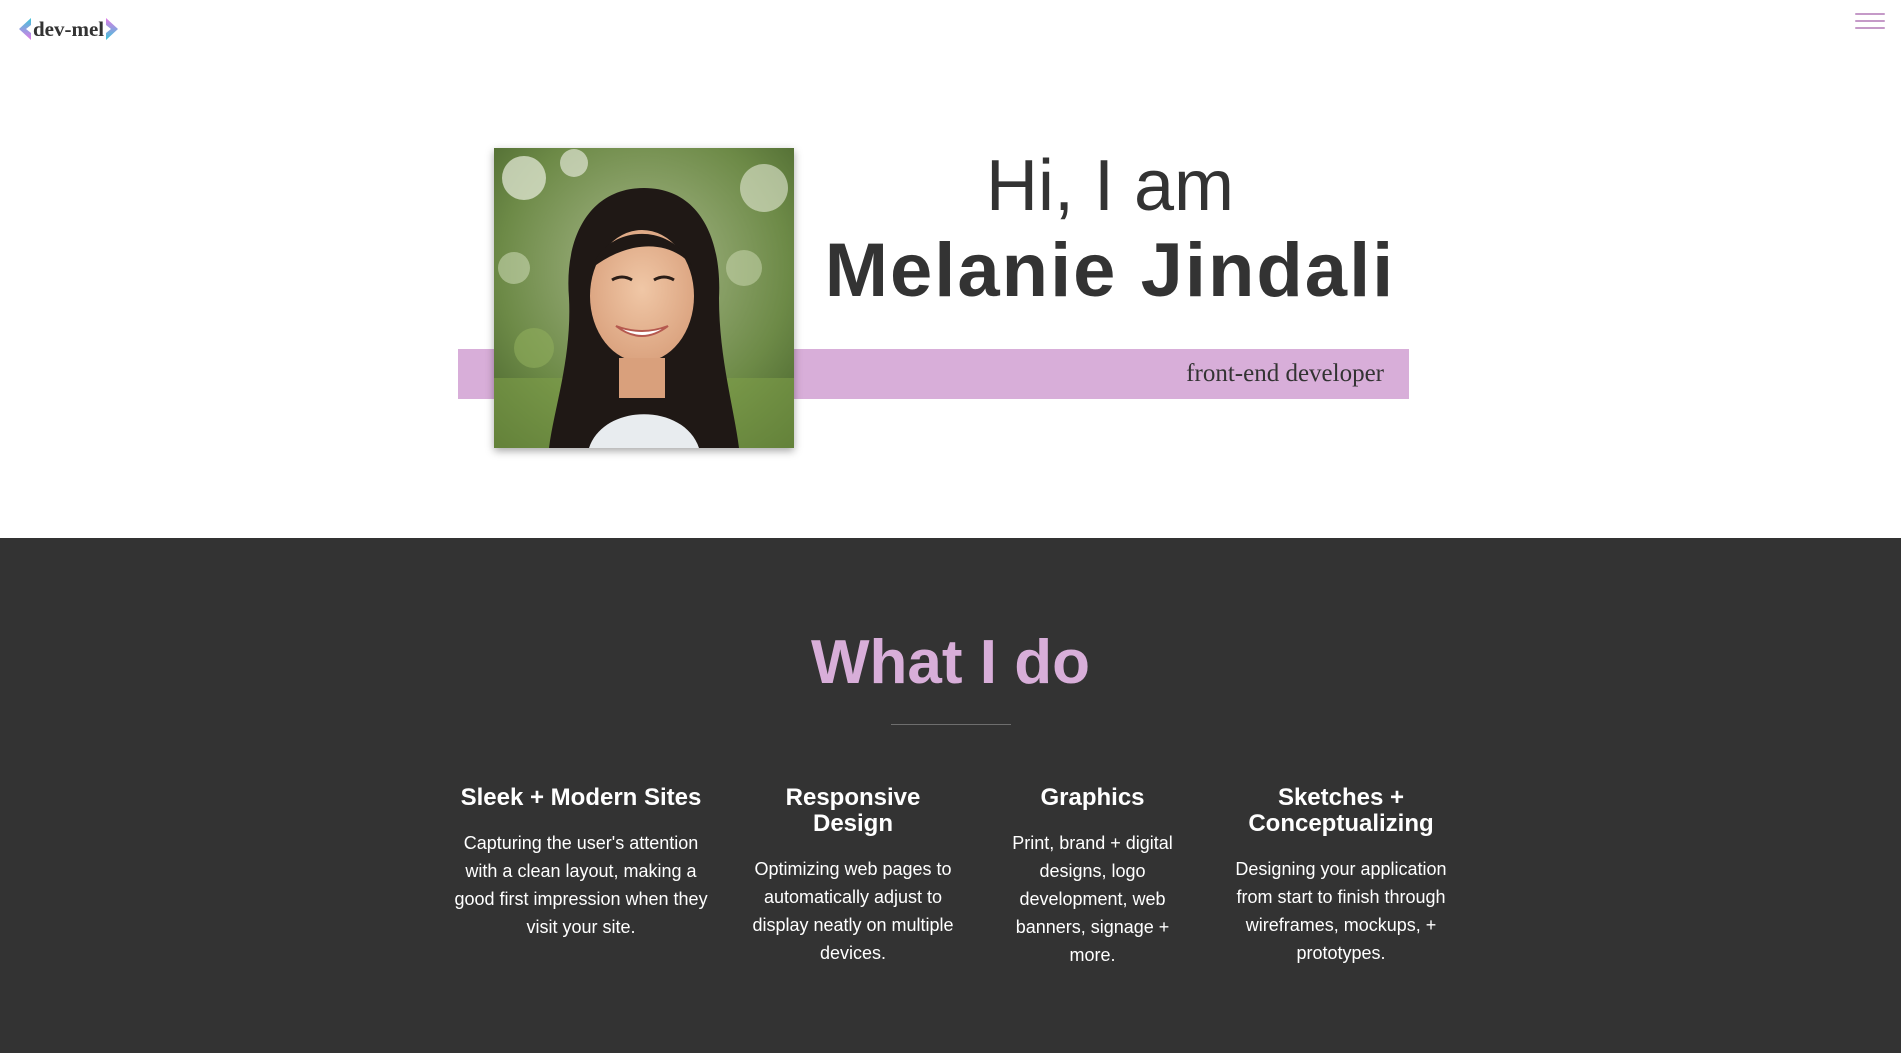 This screenshot has width=1901, height=1053. What do you see at coordinates (853, 810) in the screenshot?
I see `service-title: Responsive Design` at bounding box center [853, 810].